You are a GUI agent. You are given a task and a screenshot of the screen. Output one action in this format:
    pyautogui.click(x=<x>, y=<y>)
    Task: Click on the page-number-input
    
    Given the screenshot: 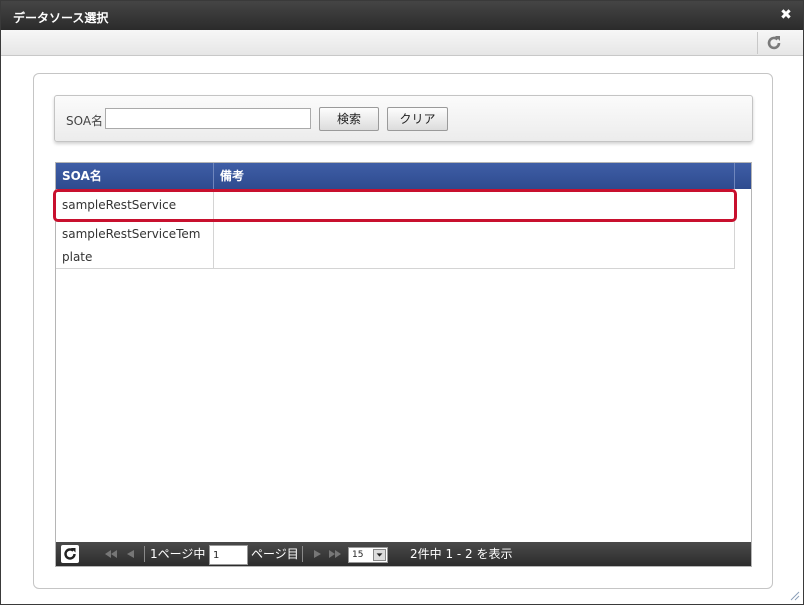 What is the action you would take?
    pyautogui.click(x=228, y=555)
    